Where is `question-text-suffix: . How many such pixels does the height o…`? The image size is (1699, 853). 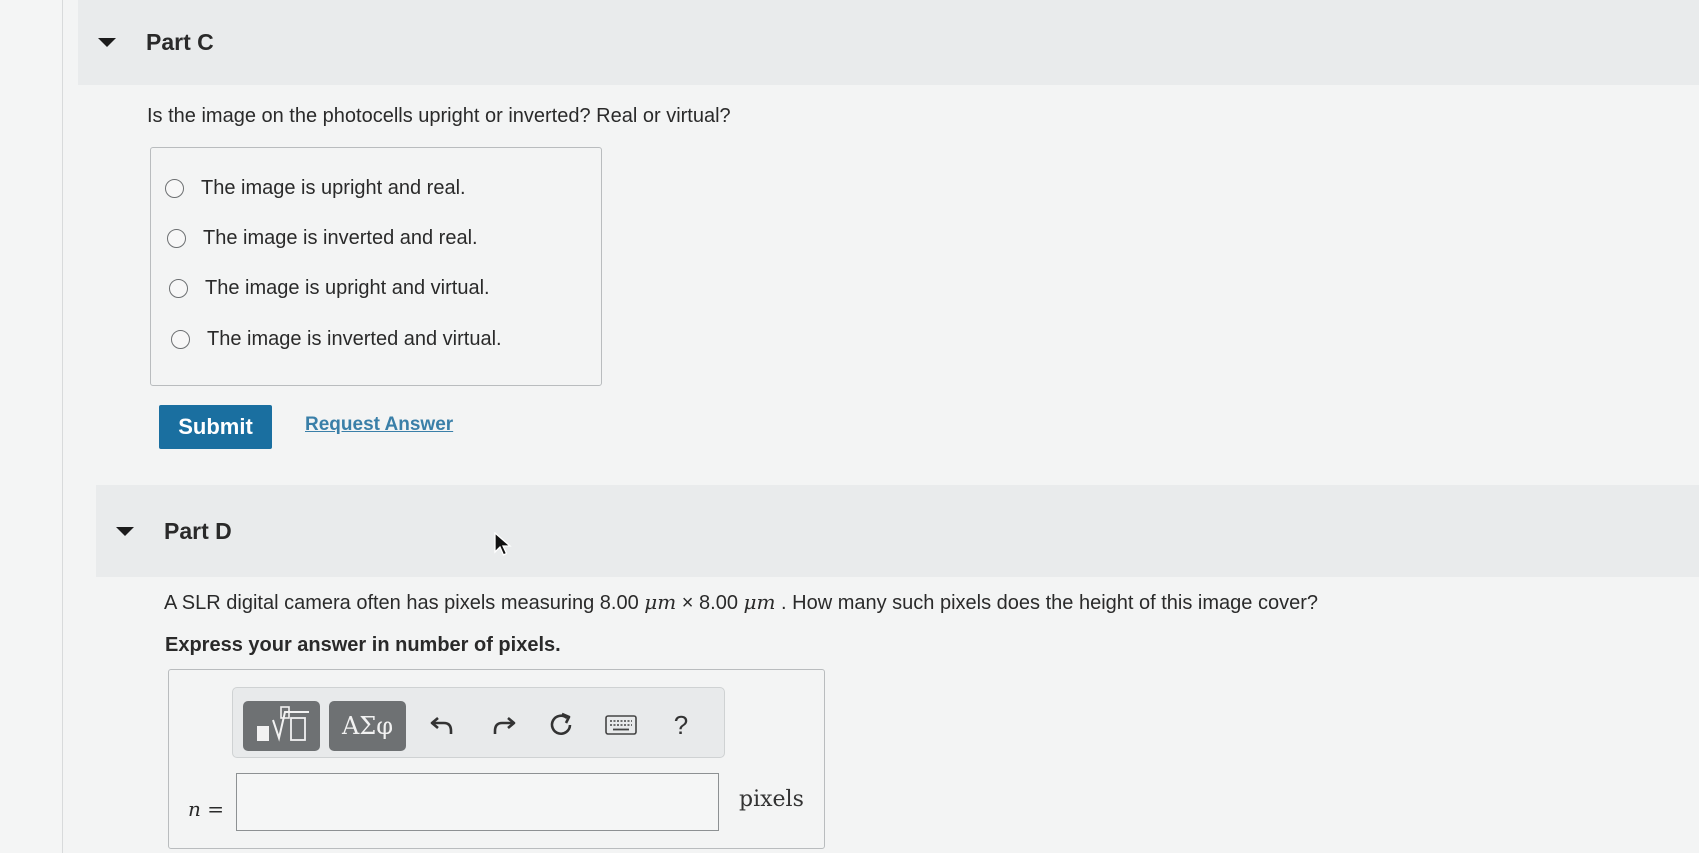
question-text-suffix: . How many such pixels does the height o… is located at coordinates (1046, 603).